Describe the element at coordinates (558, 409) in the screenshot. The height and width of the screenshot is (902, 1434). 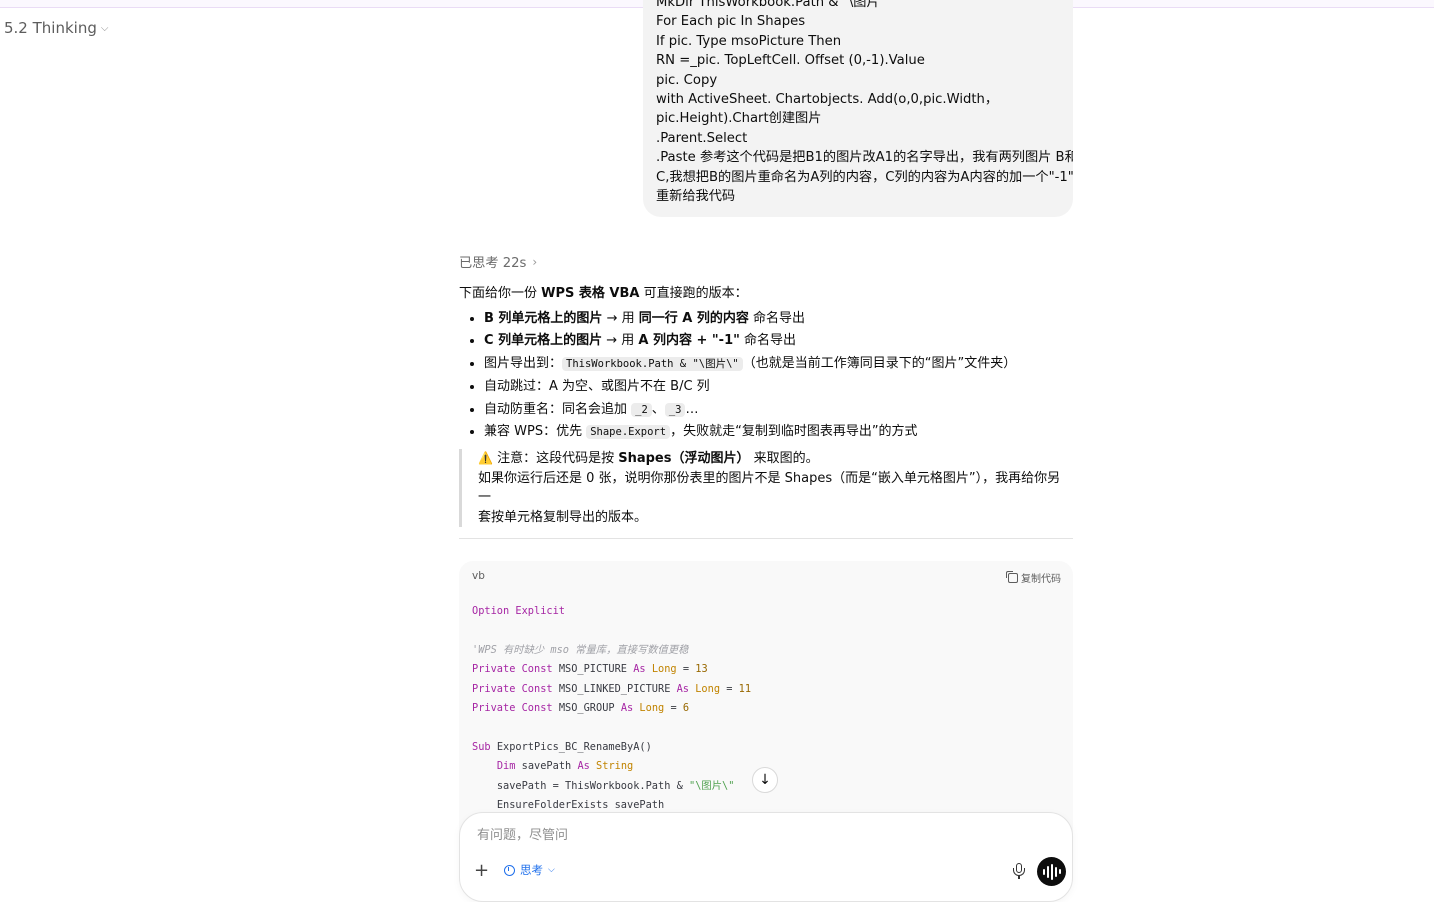
I see `list-text: 自动防重名：同名会追加` at that location.